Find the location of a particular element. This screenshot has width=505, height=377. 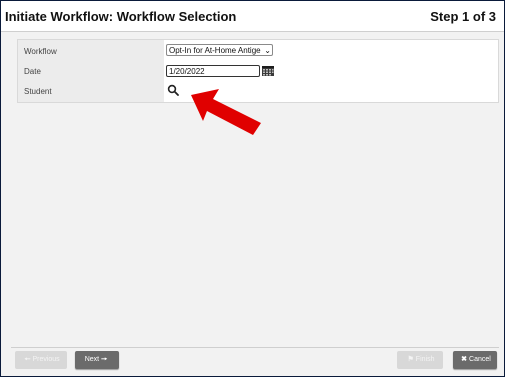

red-arrow-icon is located at coordinates (226, 112).